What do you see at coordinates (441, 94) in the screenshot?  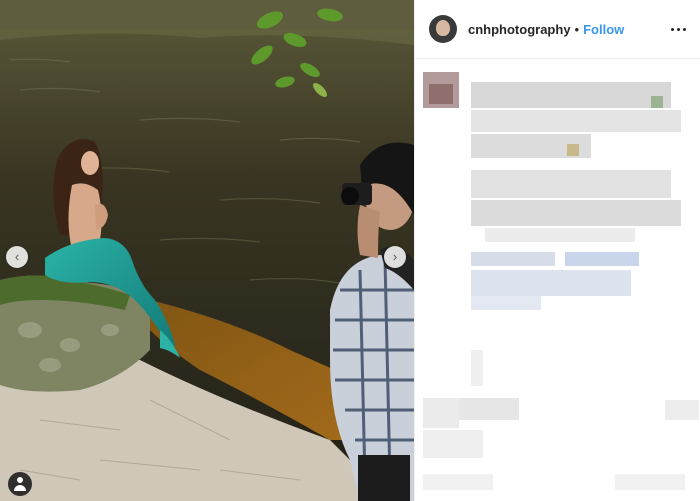 I see `pixelated-avatar-detail` at bounding box center [441, 94].